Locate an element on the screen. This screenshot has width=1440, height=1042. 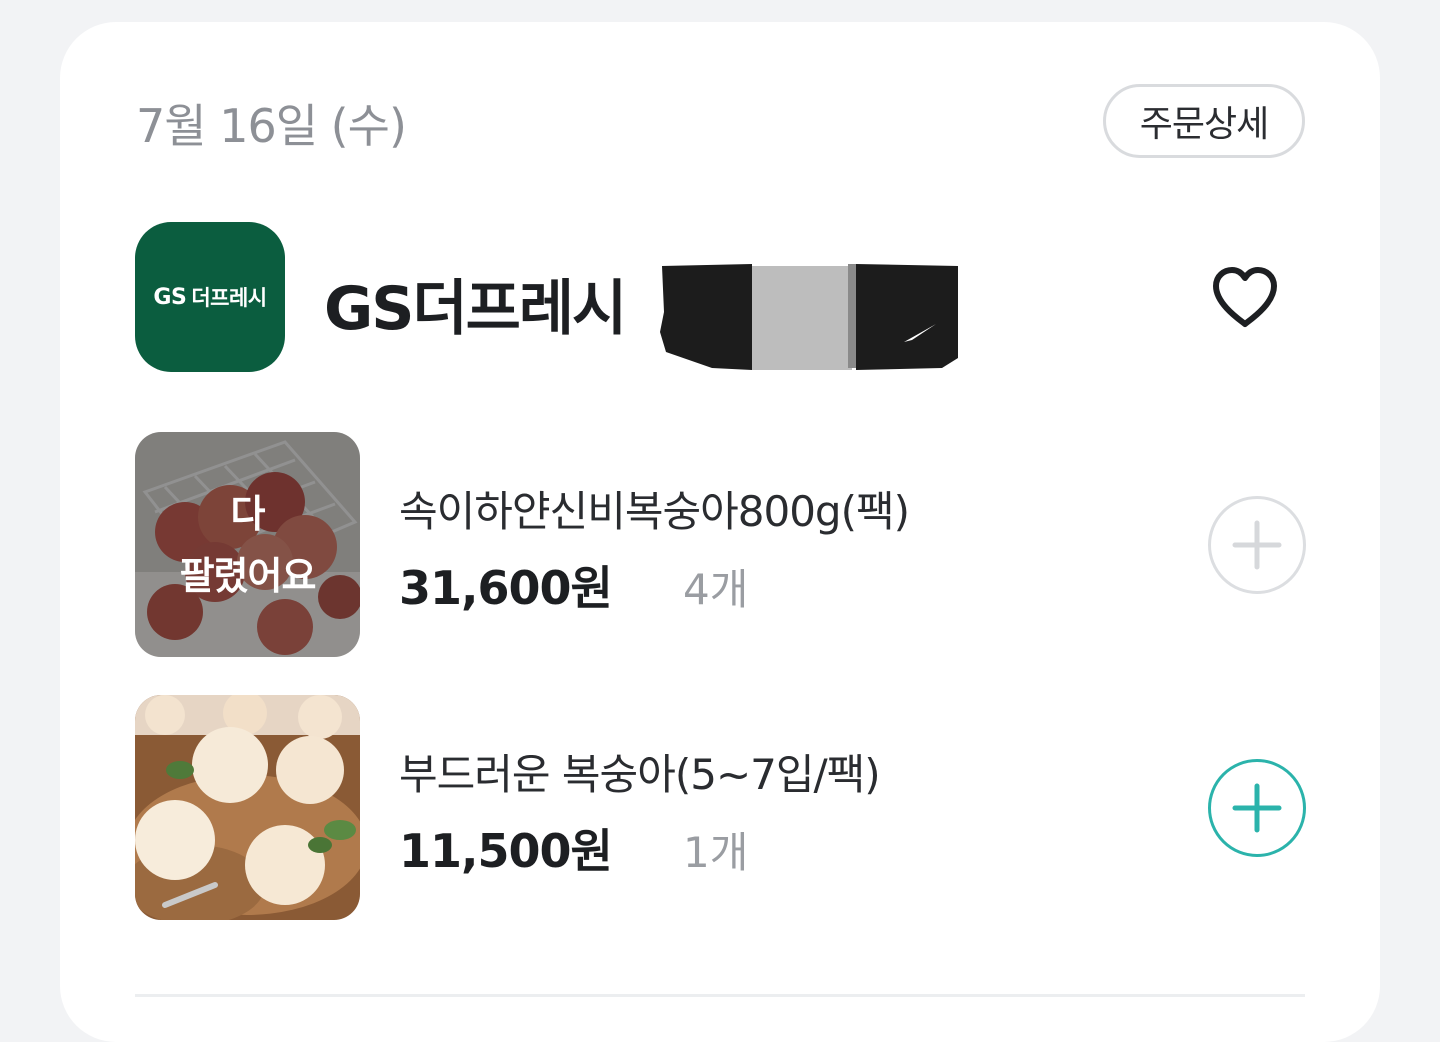
store-logo-gs: GS is located at coordinates (170, 297).